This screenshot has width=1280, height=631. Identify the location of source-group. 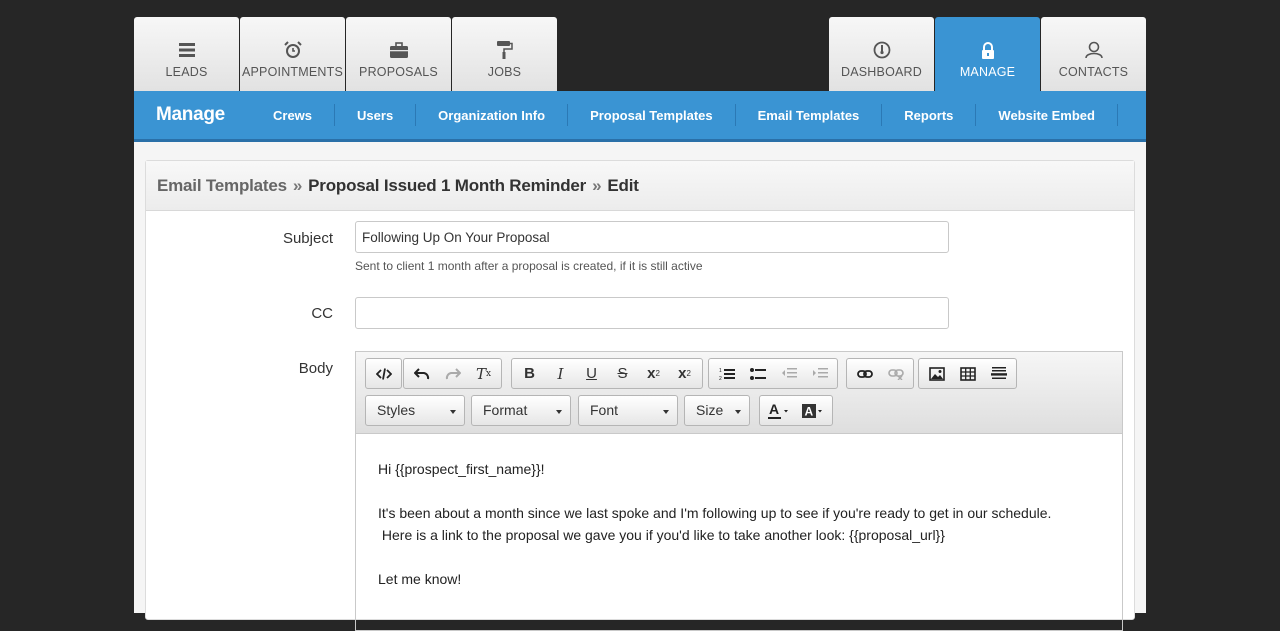
(383, 373).